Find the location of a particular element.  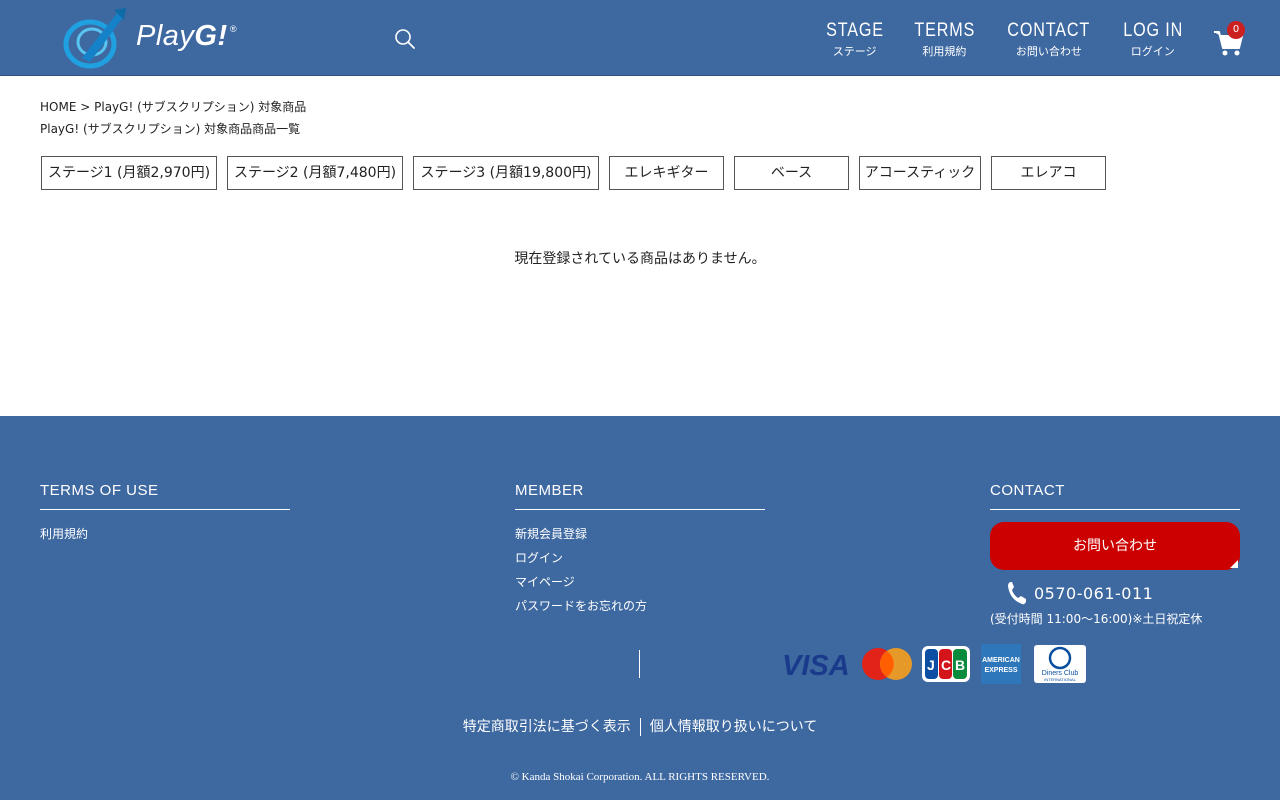

nav-contact-label: CONTACT is located at coordinates (1049, 30).